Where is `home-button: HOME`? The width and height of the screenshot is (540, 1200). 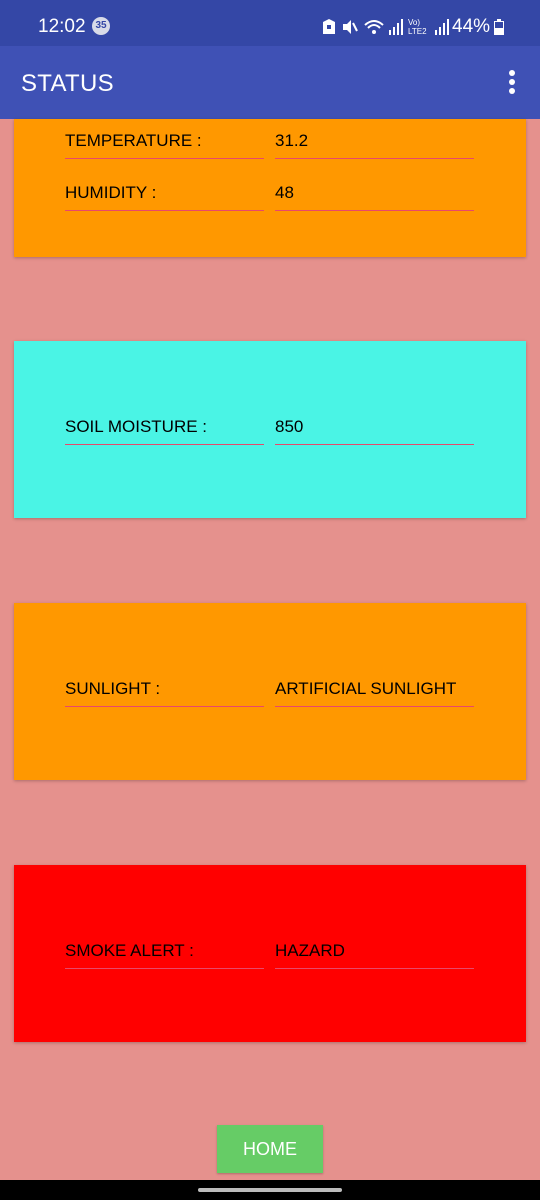 home-button: HOME is located at coordinates (270, 1149).